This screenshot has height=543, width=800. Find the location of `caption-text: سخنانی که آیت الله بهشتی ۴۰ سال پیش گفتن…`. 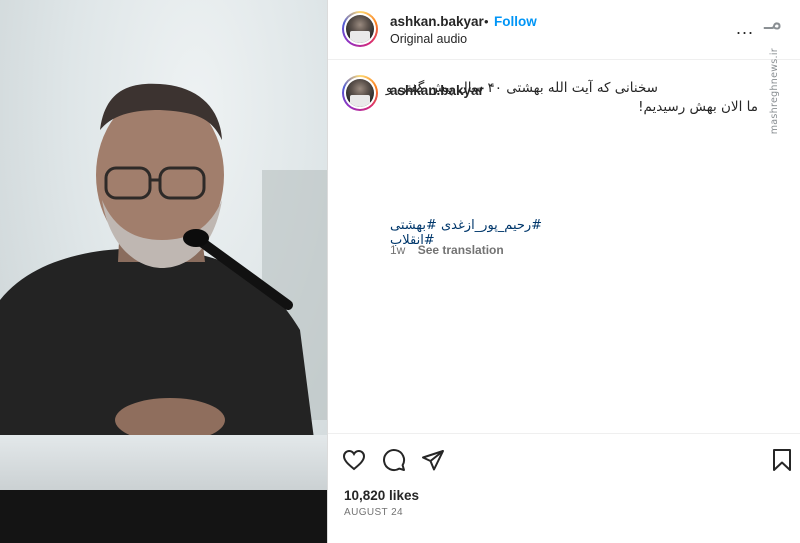

caption-text: سخنانی که آیت الله بهشتی ۴۰ سال پیش گفتن… is located at coordinates (571, 97).